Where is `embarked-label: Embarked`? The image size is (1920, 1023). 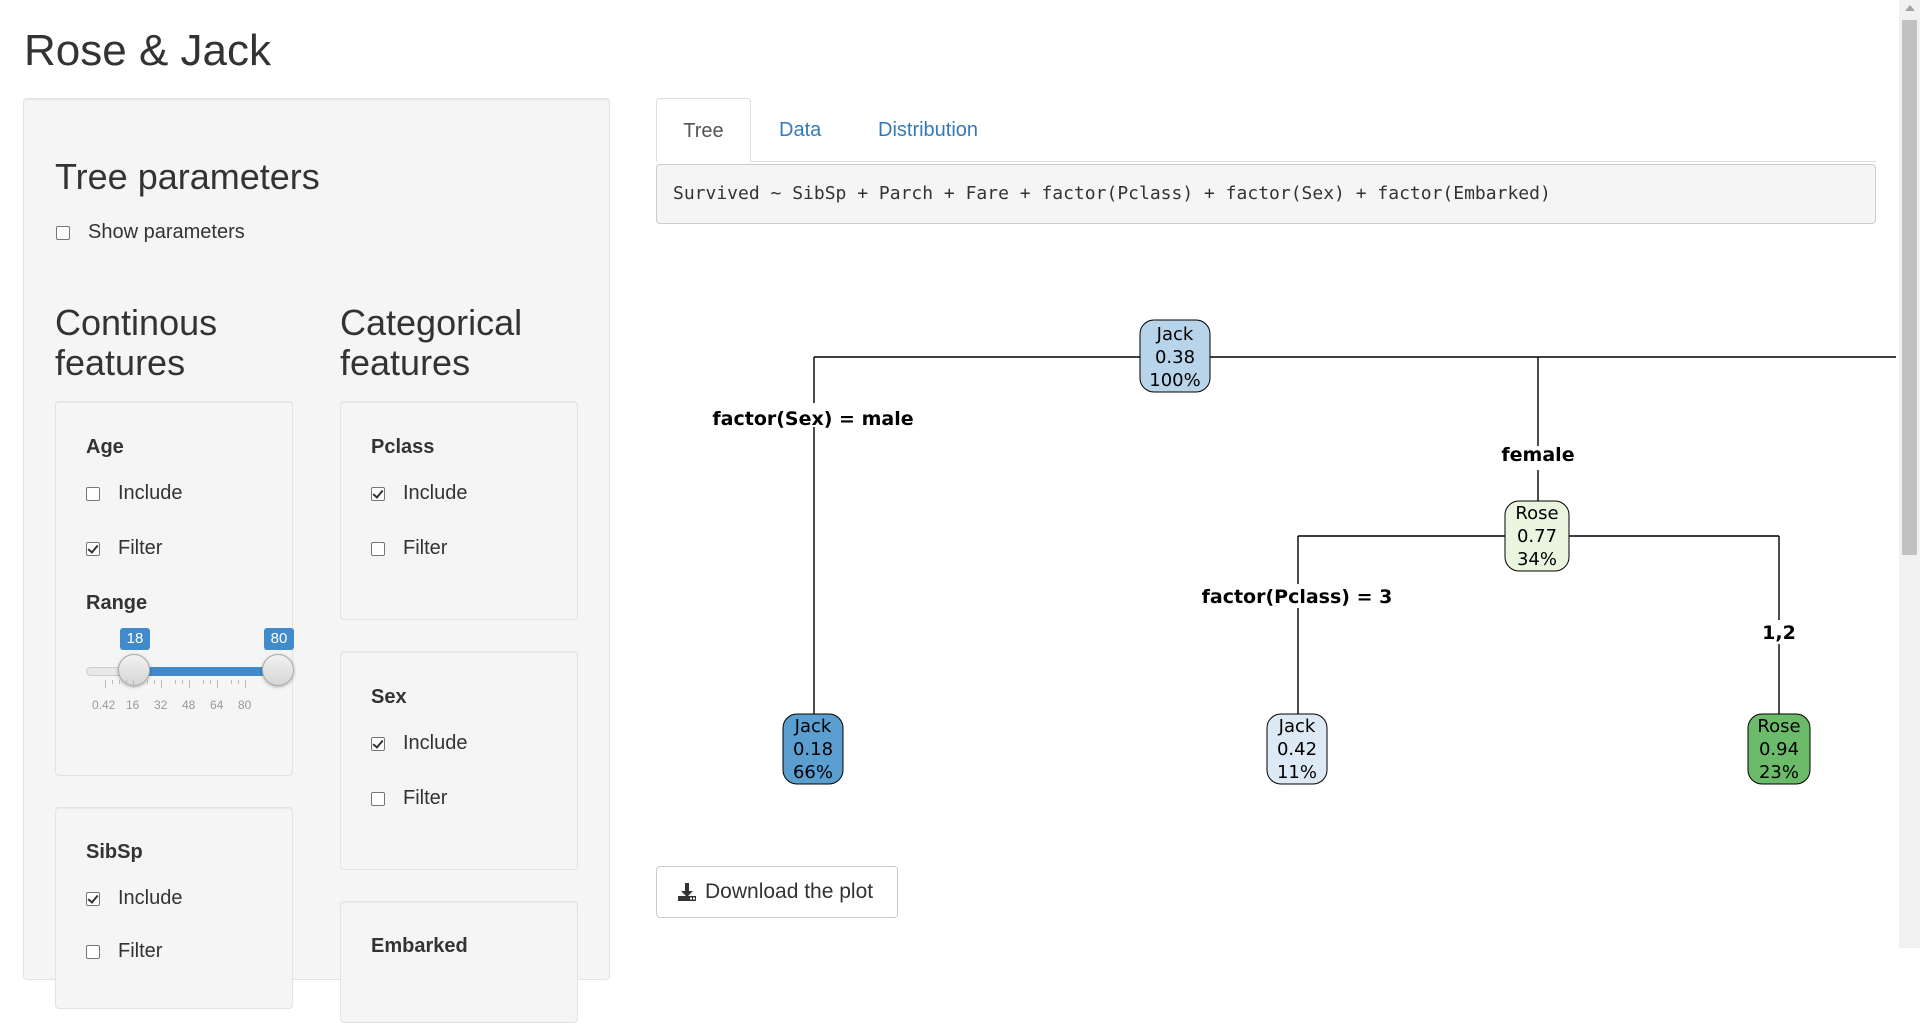 embarked-label: Embarked is located at coordinates (419, 946).